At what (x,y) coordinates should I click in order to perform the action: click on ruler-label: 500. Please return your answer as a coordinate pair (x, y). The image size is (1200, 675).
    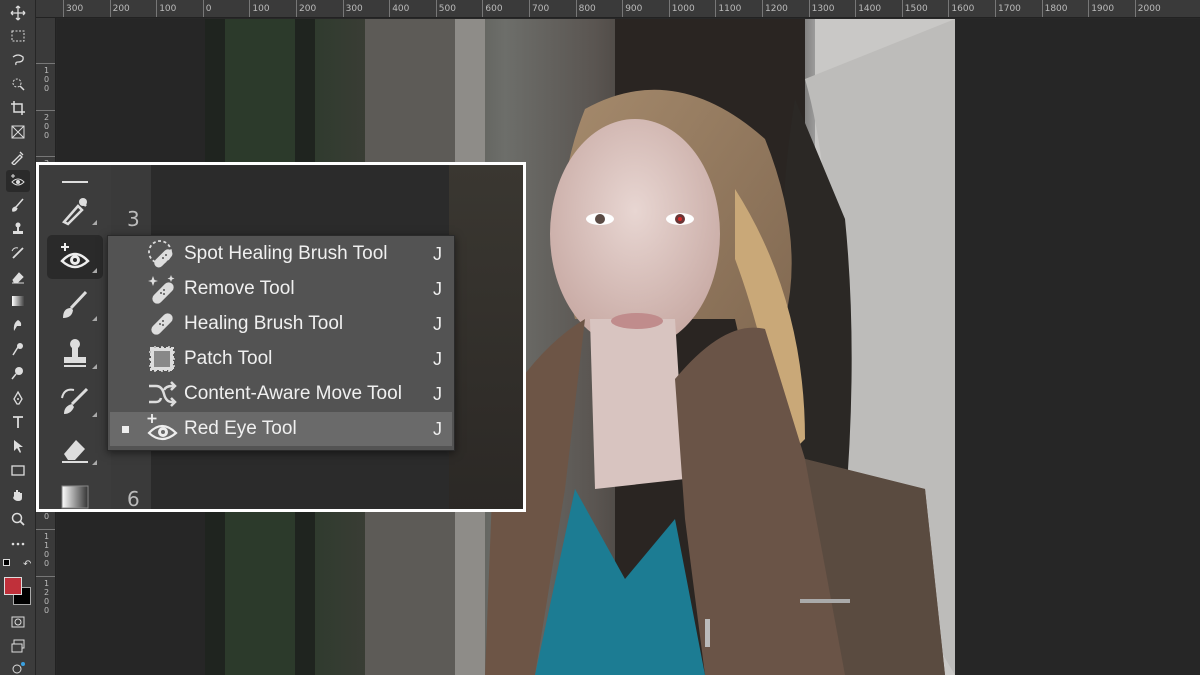
    Looking at the image, I should click on (447, 9).